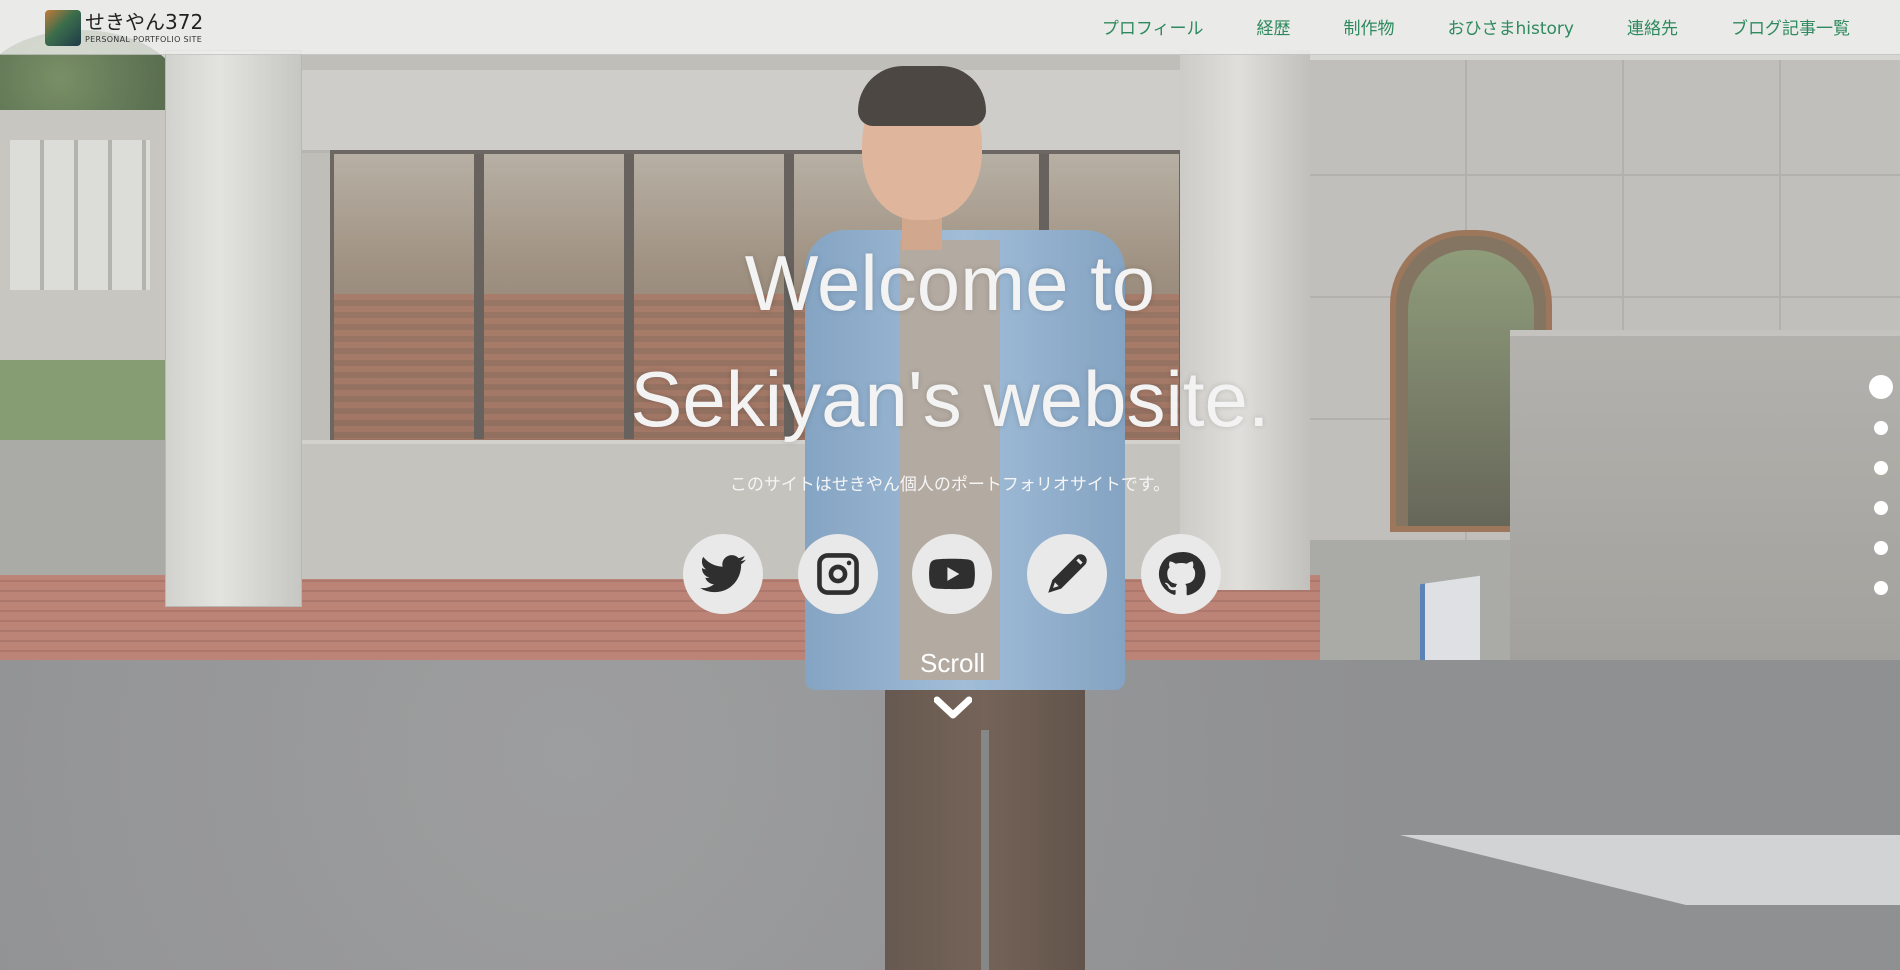 The height and width of the screenshot is (970, 1900). What do you see at coordinates (144, 39) in the screenshot?
I see `logo-subtitle: PERSONAL PORTFOLIO SITE` at bounding box center [144, 39].